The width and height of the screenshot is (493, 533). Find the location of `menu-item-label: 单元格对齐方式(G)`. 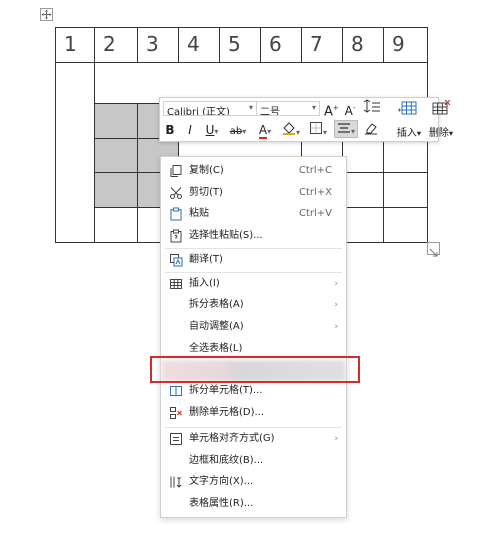

menu-item-label: 单元格对齐方式(G) is located at coordinates (232, 438).